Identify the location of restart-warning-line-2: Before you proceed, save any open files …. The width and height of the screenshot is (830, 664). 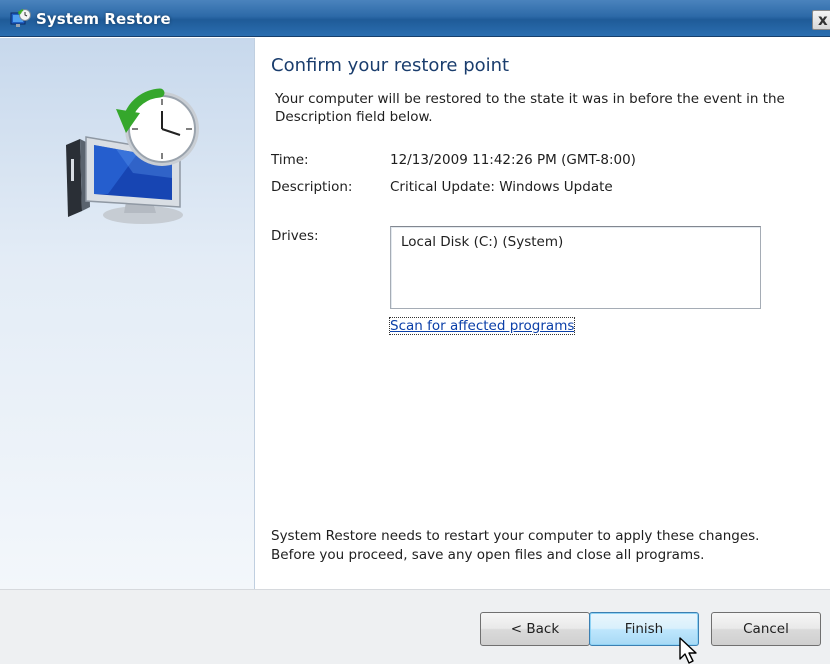
(488, 555).